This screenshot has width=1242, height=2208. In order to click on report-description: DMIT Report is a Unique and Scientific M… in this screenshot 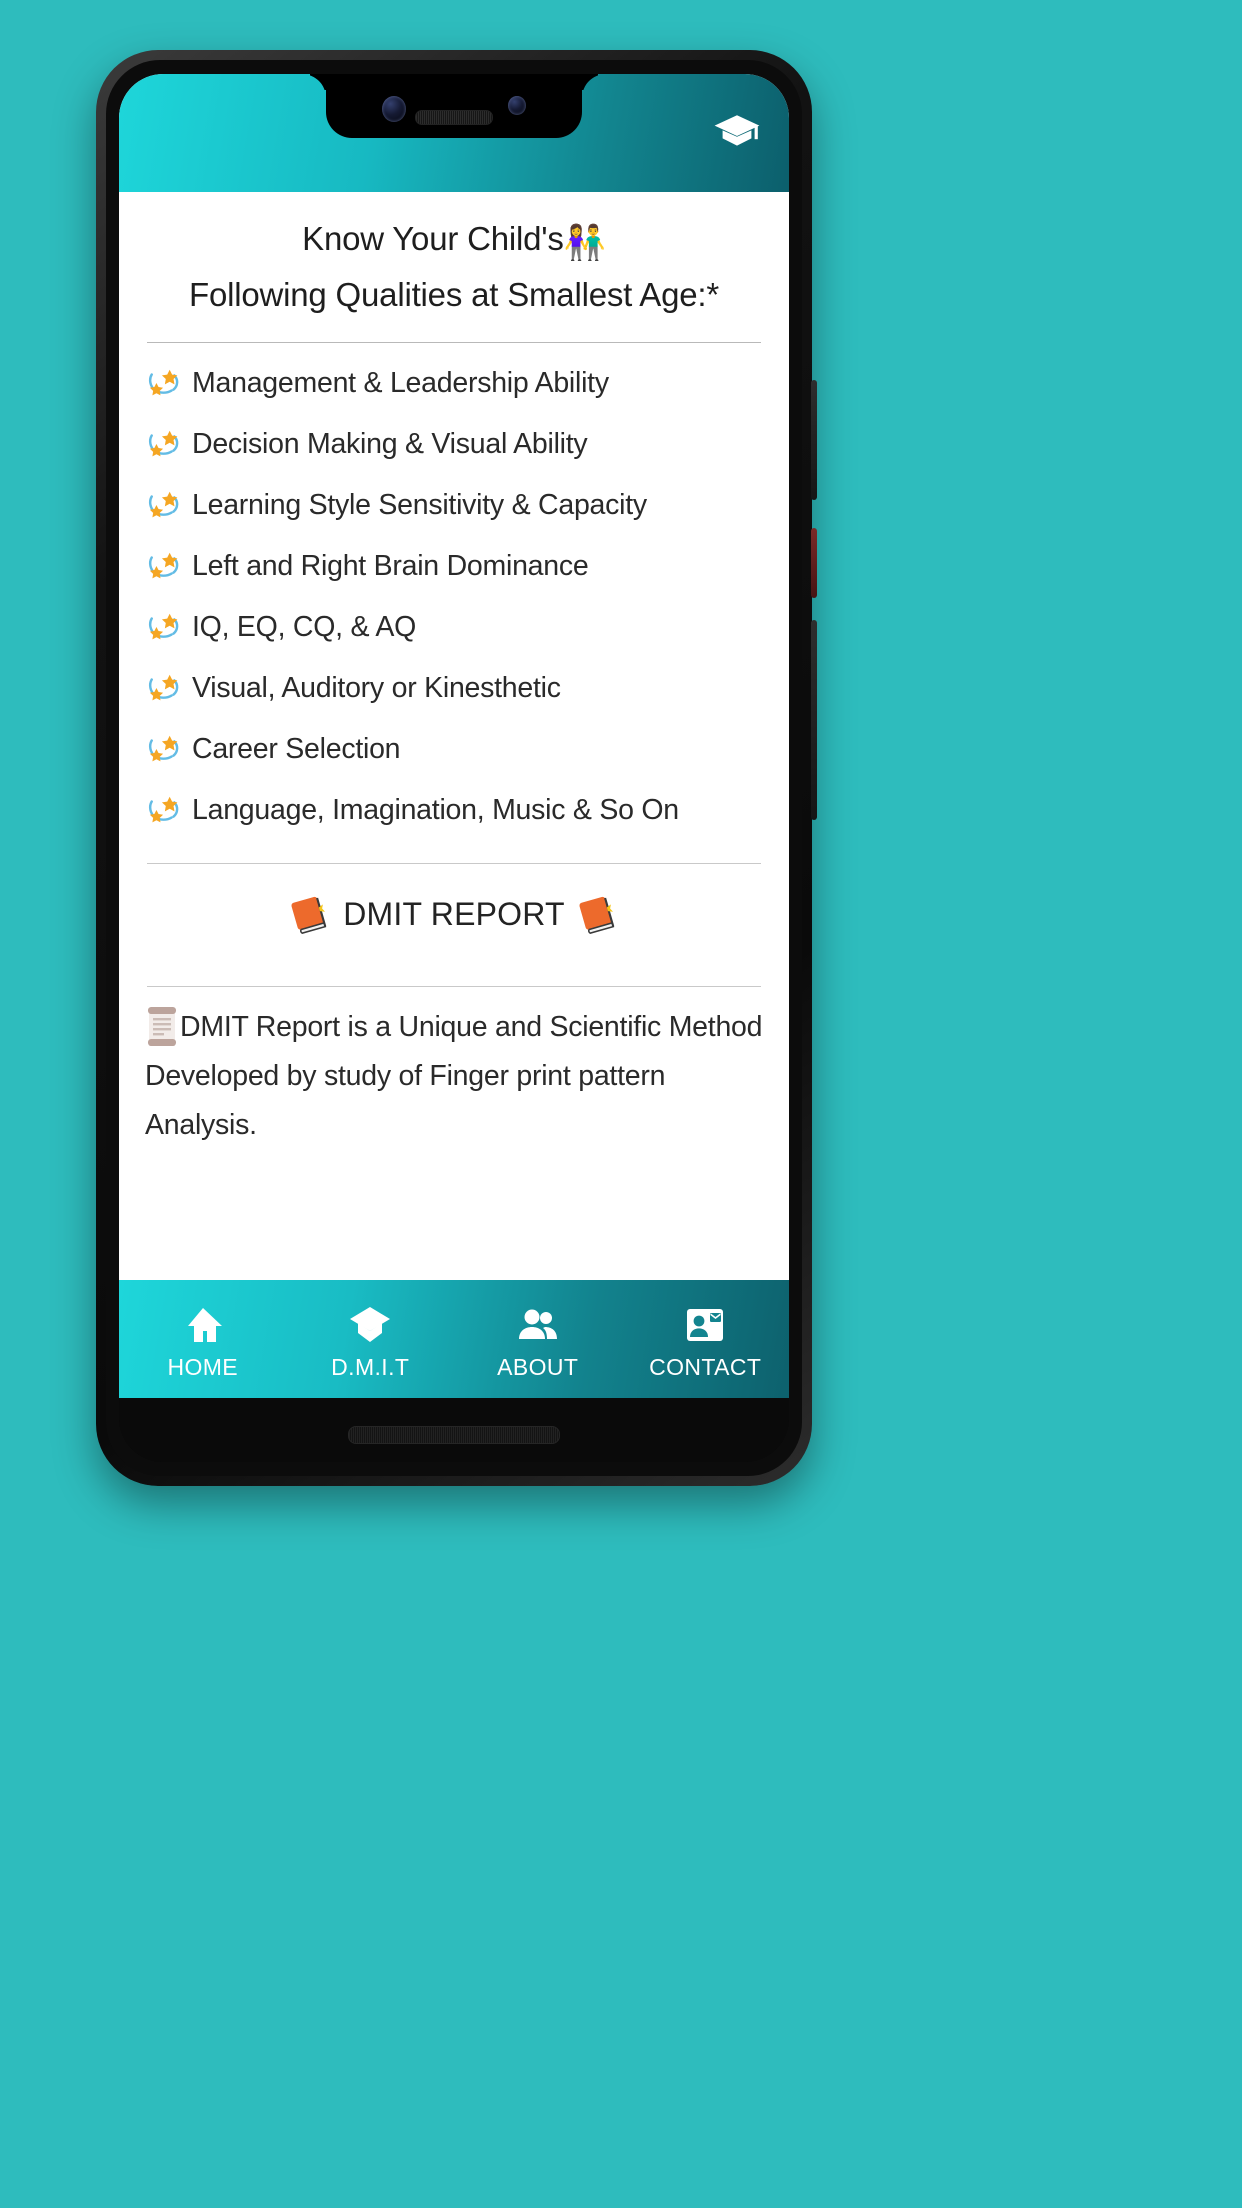, I will do `click(454, 1068)`.